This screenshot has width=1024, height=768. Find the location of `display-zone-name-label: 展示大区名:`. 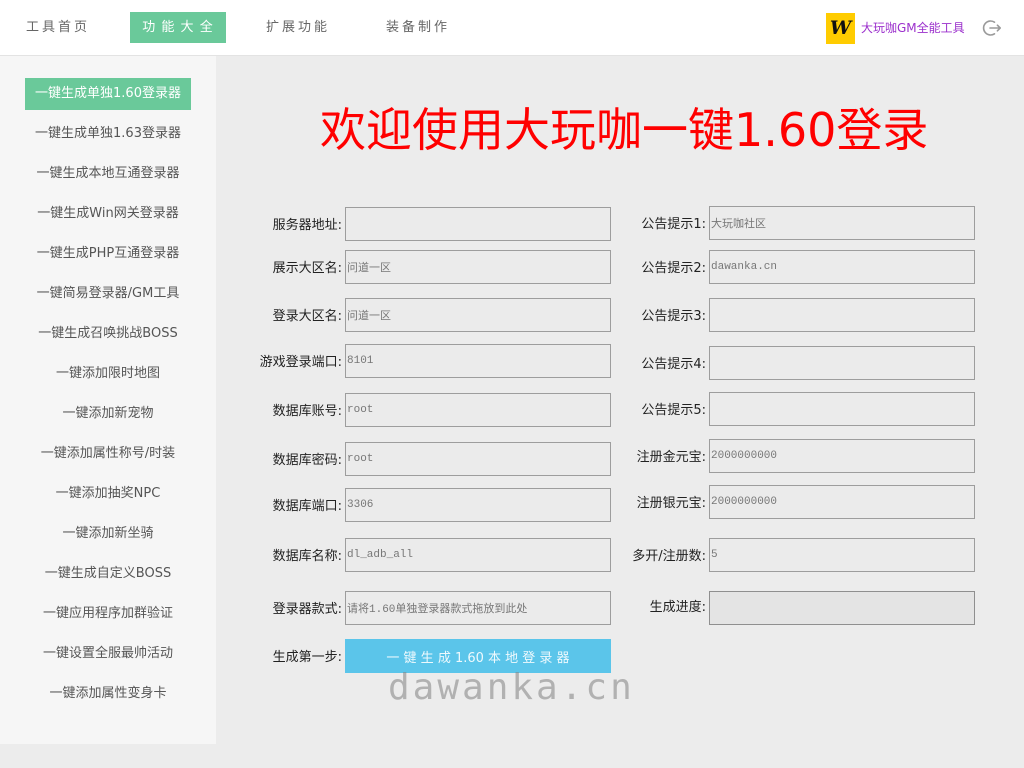

display-zone-name-label: 展示大区名: is located at coordinates (307, 268).